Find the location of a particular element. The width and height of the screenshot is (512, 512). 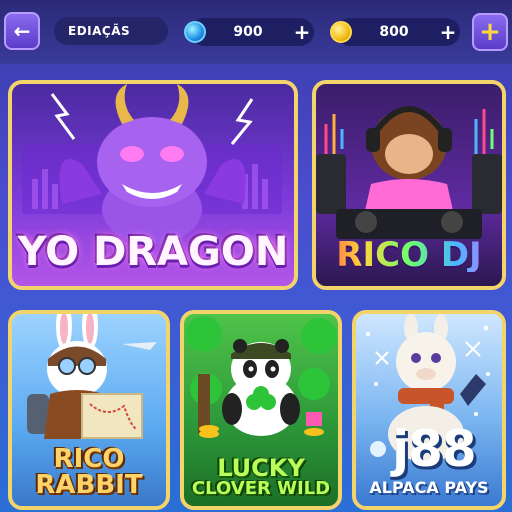

arrow-left-icon: ← is located at coordinates (22, 31).